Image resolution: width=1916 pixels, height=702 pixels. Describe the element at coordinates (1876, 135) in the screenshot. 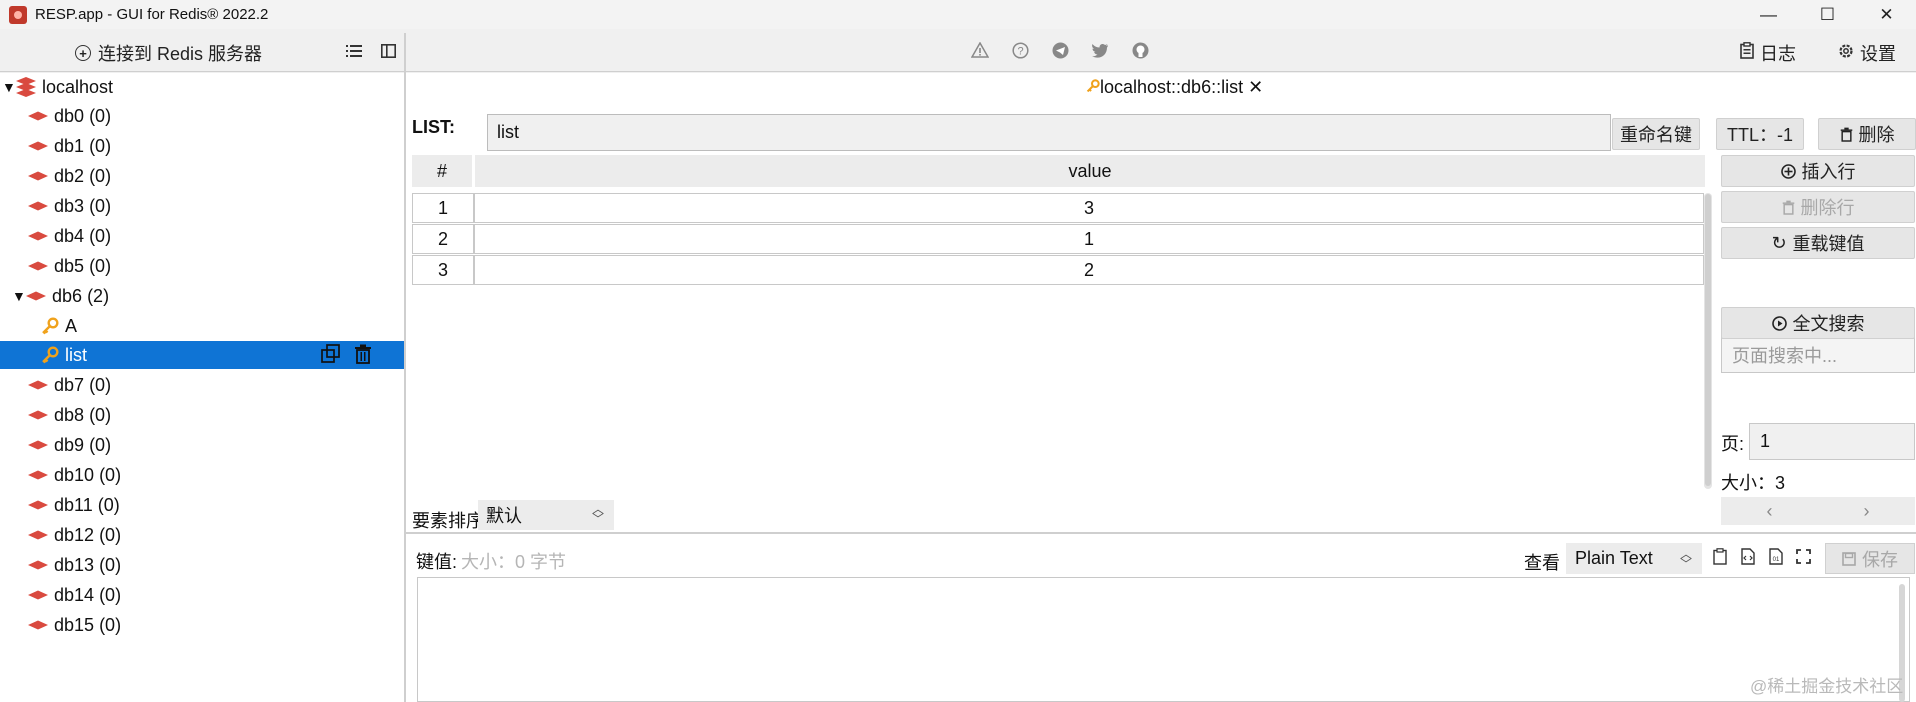

I see `delete-key-label: 删除` at that location.